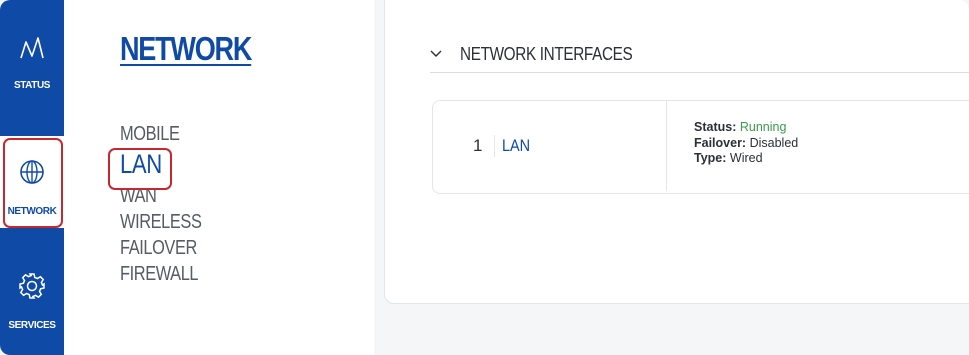 The height and width of the screenshot is (355, 969). I want to click on interface-name-link: LAN, so click(516, 146).